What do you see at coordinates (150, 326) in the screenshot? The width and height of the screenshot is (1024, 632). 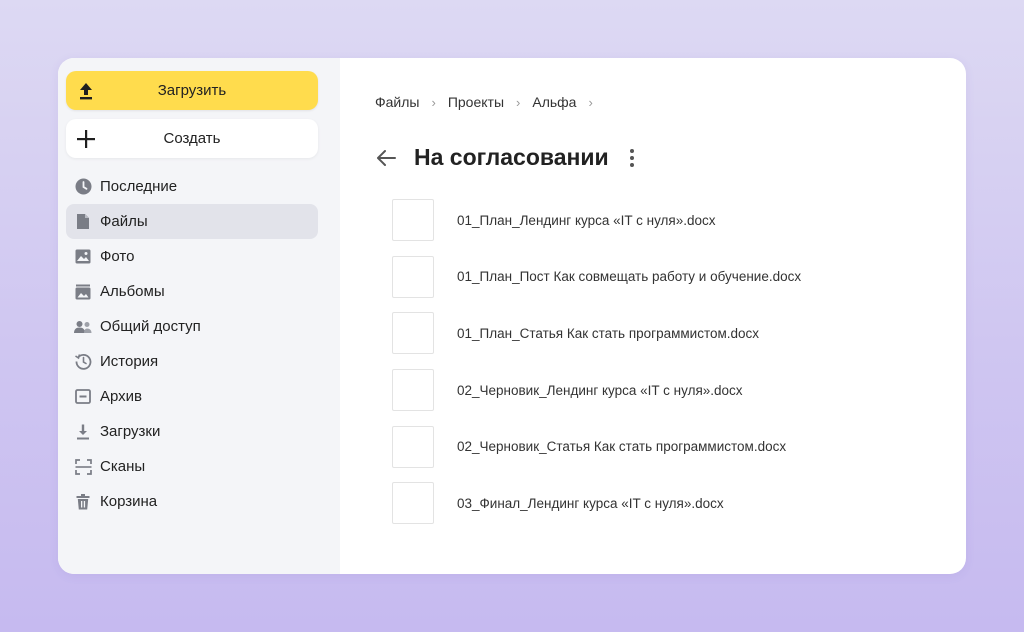 I see `sidebar-item-label: Общий доступ` at bounding box center [150, 326].